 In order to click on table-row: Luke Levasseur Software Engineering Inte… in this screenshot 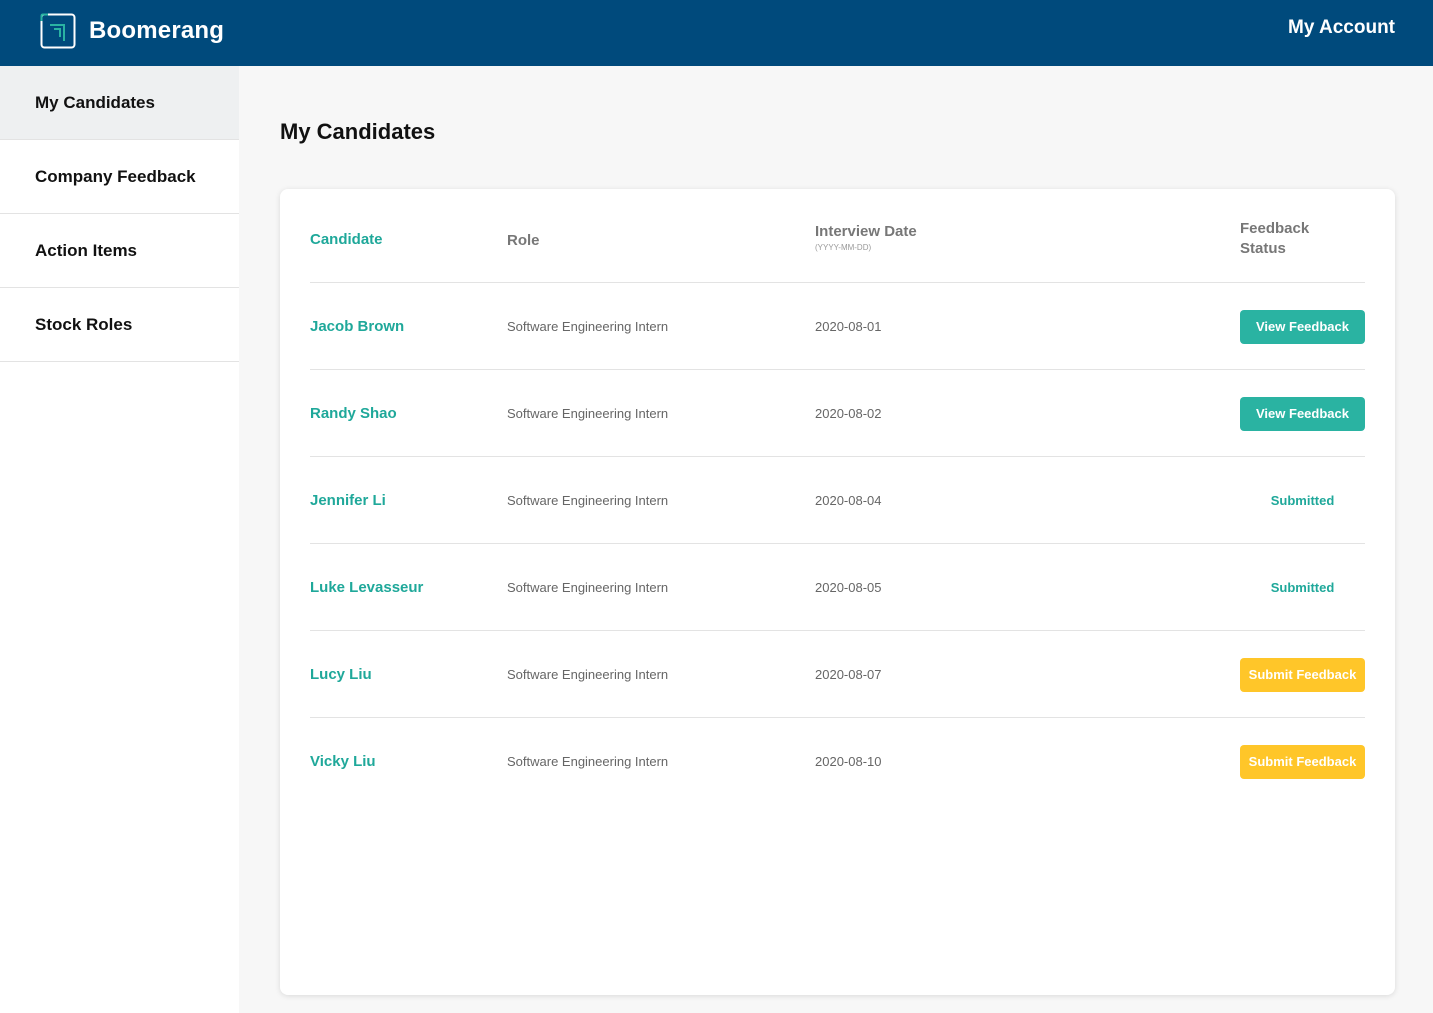, I will do `click(837, 587)`.